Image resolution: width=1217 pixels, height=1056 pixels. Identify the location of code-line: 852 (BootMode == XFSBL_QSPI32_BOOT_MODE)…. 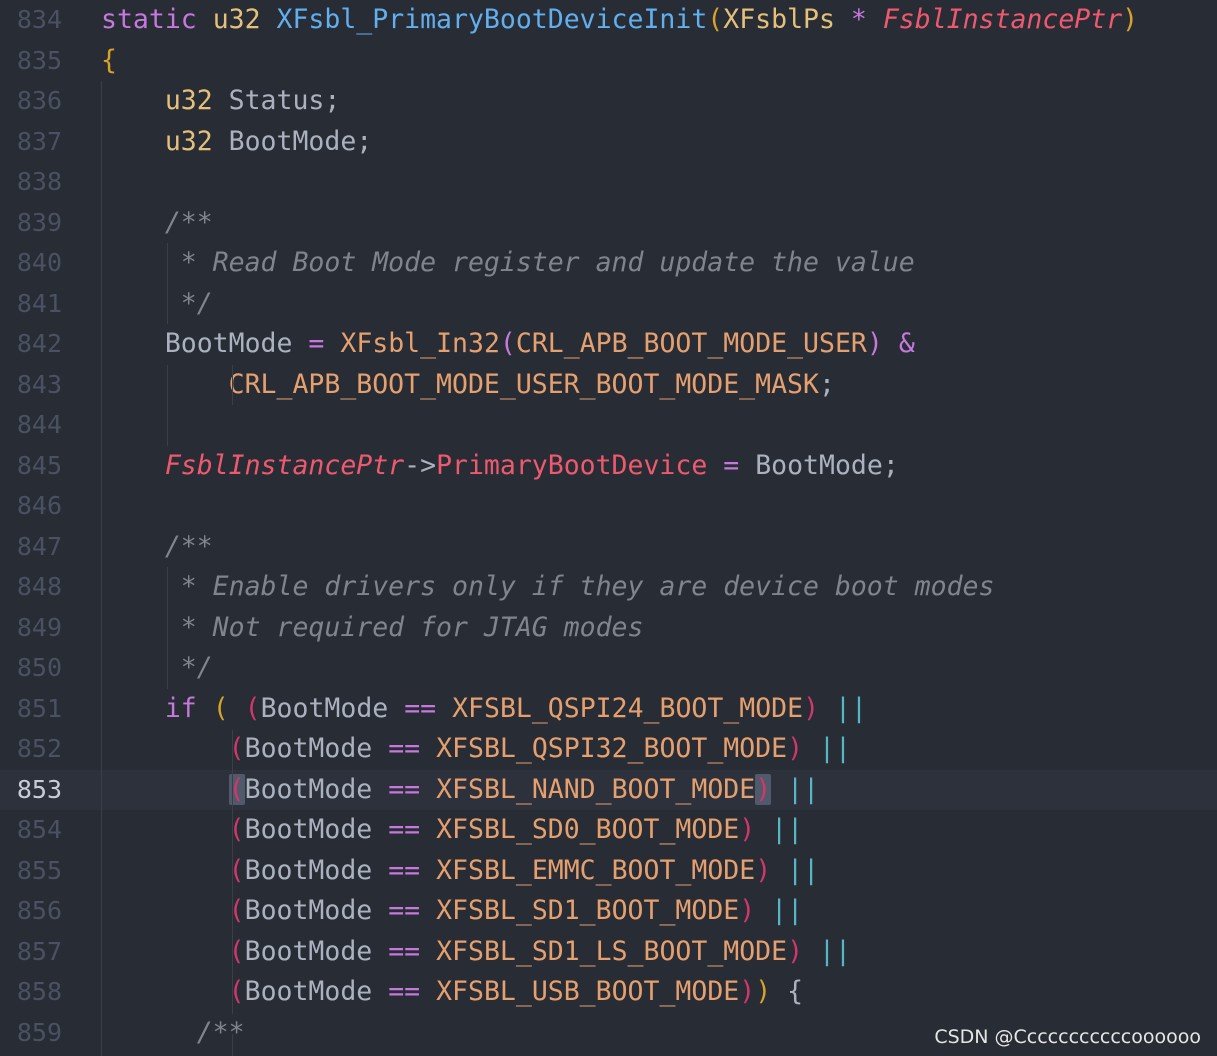
(608, 749).